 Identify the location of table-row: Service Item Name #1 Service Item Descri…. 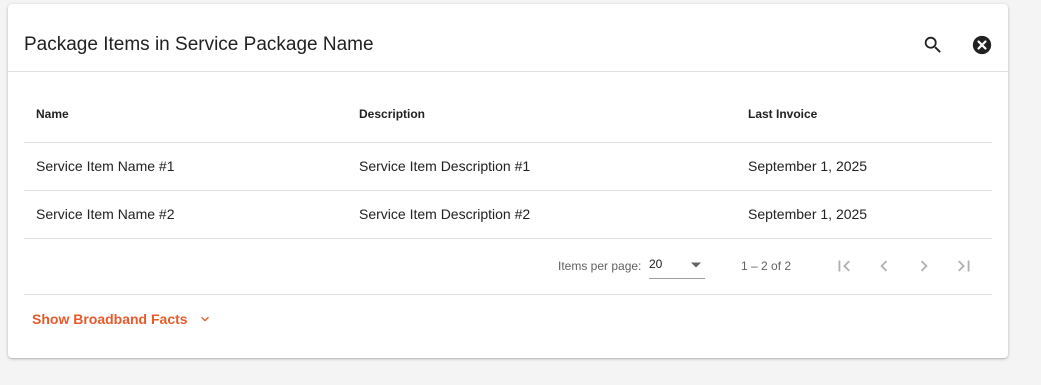
(508, 167).